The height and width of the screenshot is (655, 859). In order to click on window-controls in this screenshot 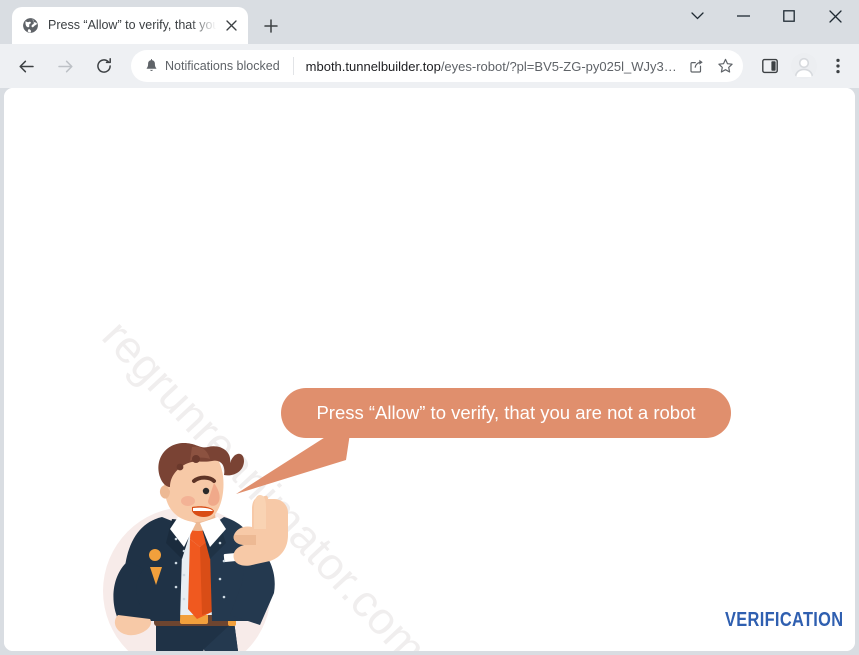, I will do `click(766, 22)`.